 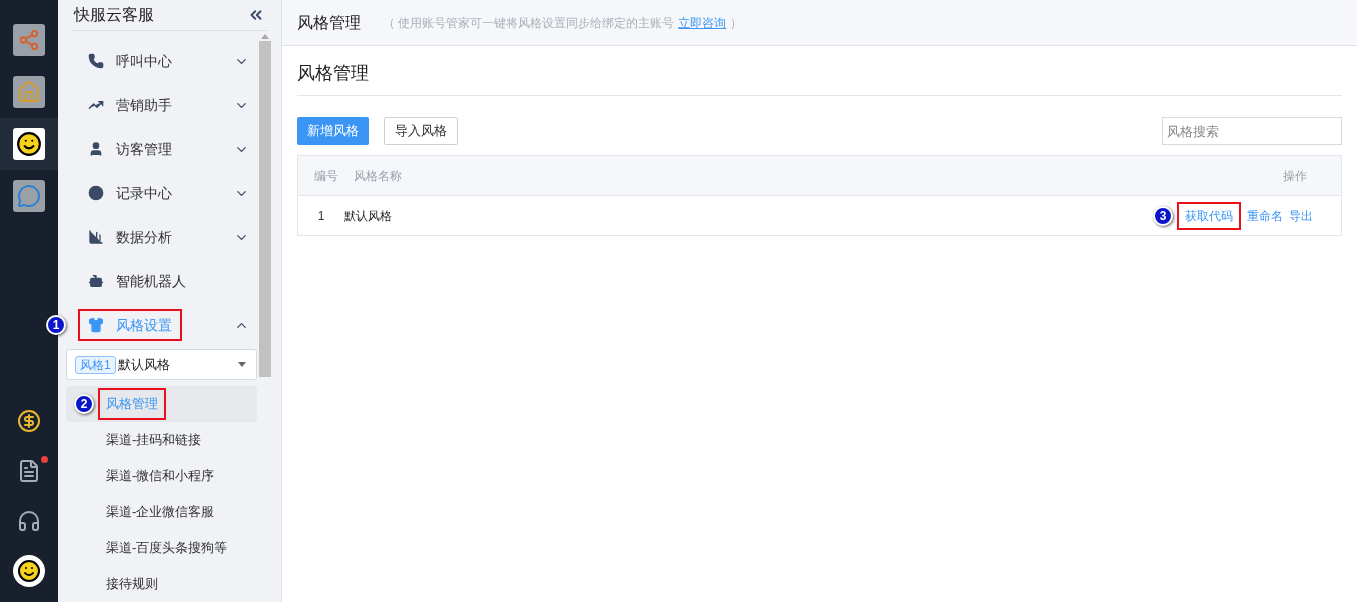 I want to click on sub-nav-item: 2 风格管理, so click(x=161, y=404).